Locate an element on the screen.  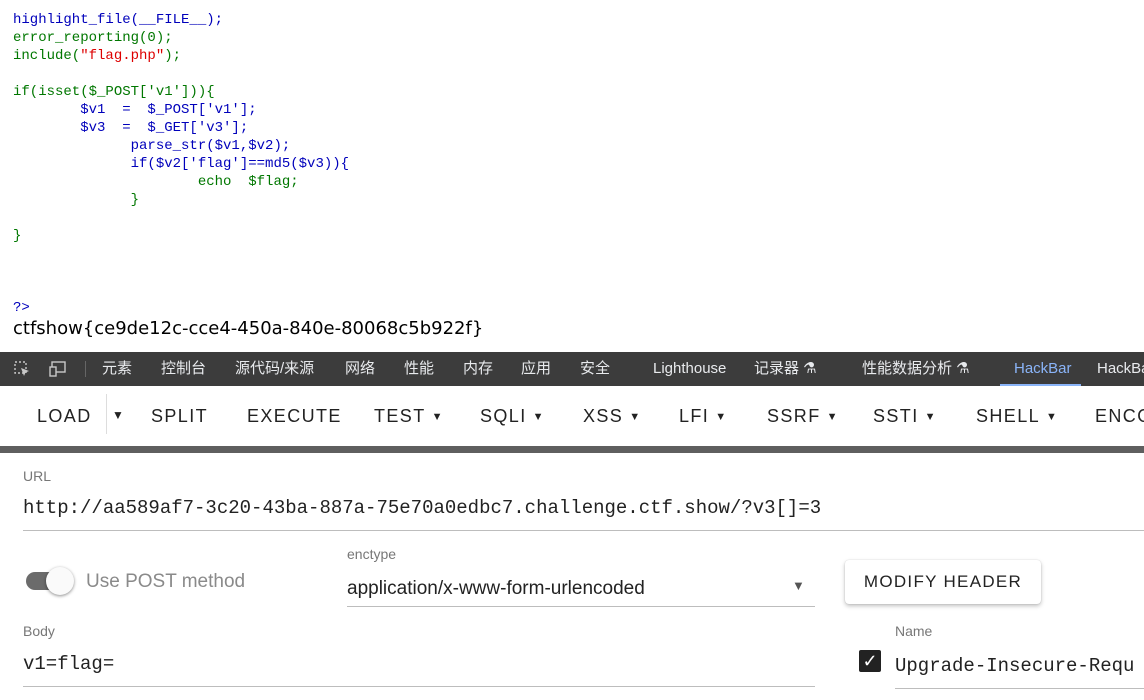
split-button: SPLIT is located at coordinates (179, 416).